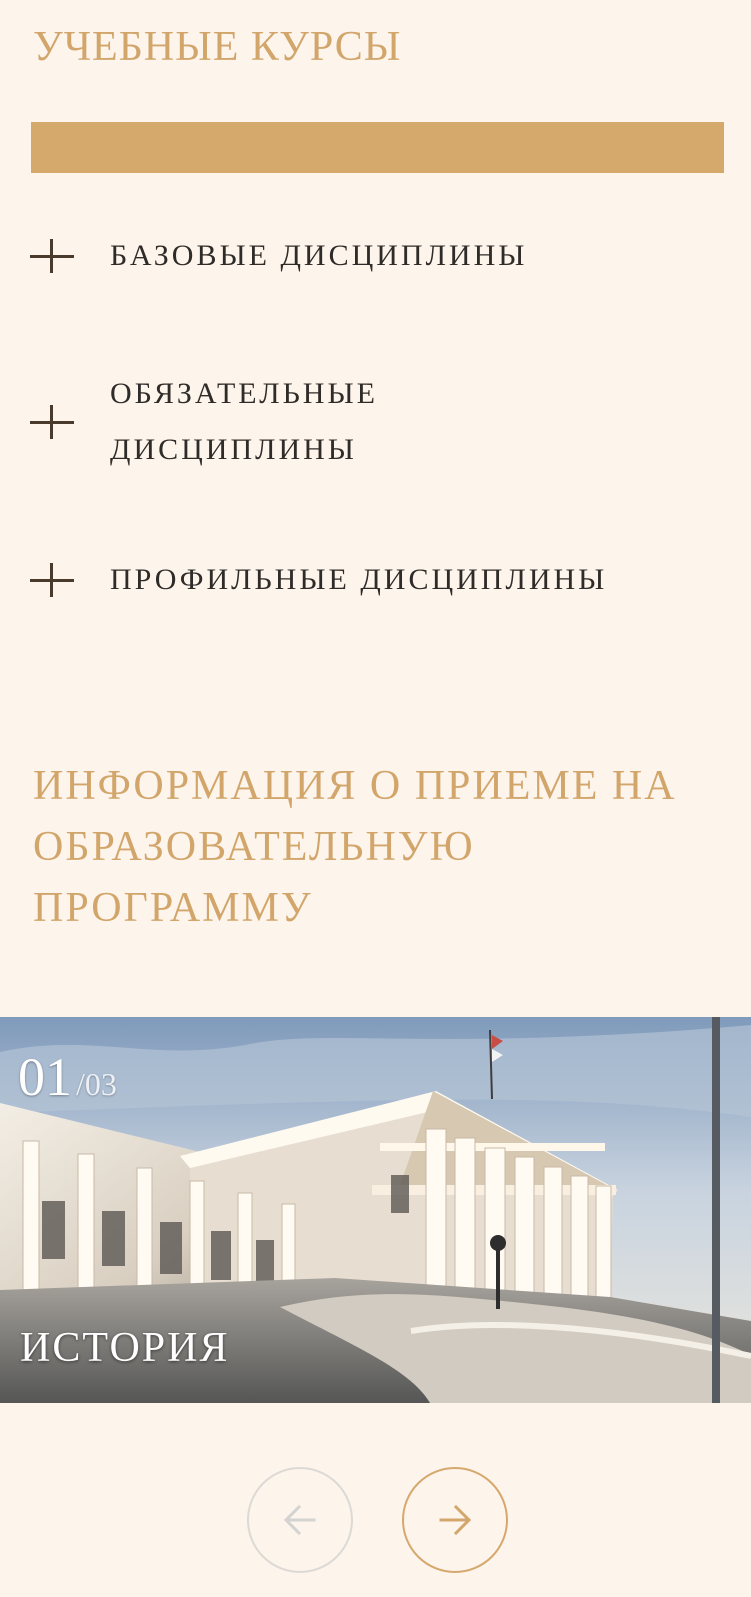  I want to click on accordion-item-basic-disciplines: Базовые дисциплины, so click(380, 256).